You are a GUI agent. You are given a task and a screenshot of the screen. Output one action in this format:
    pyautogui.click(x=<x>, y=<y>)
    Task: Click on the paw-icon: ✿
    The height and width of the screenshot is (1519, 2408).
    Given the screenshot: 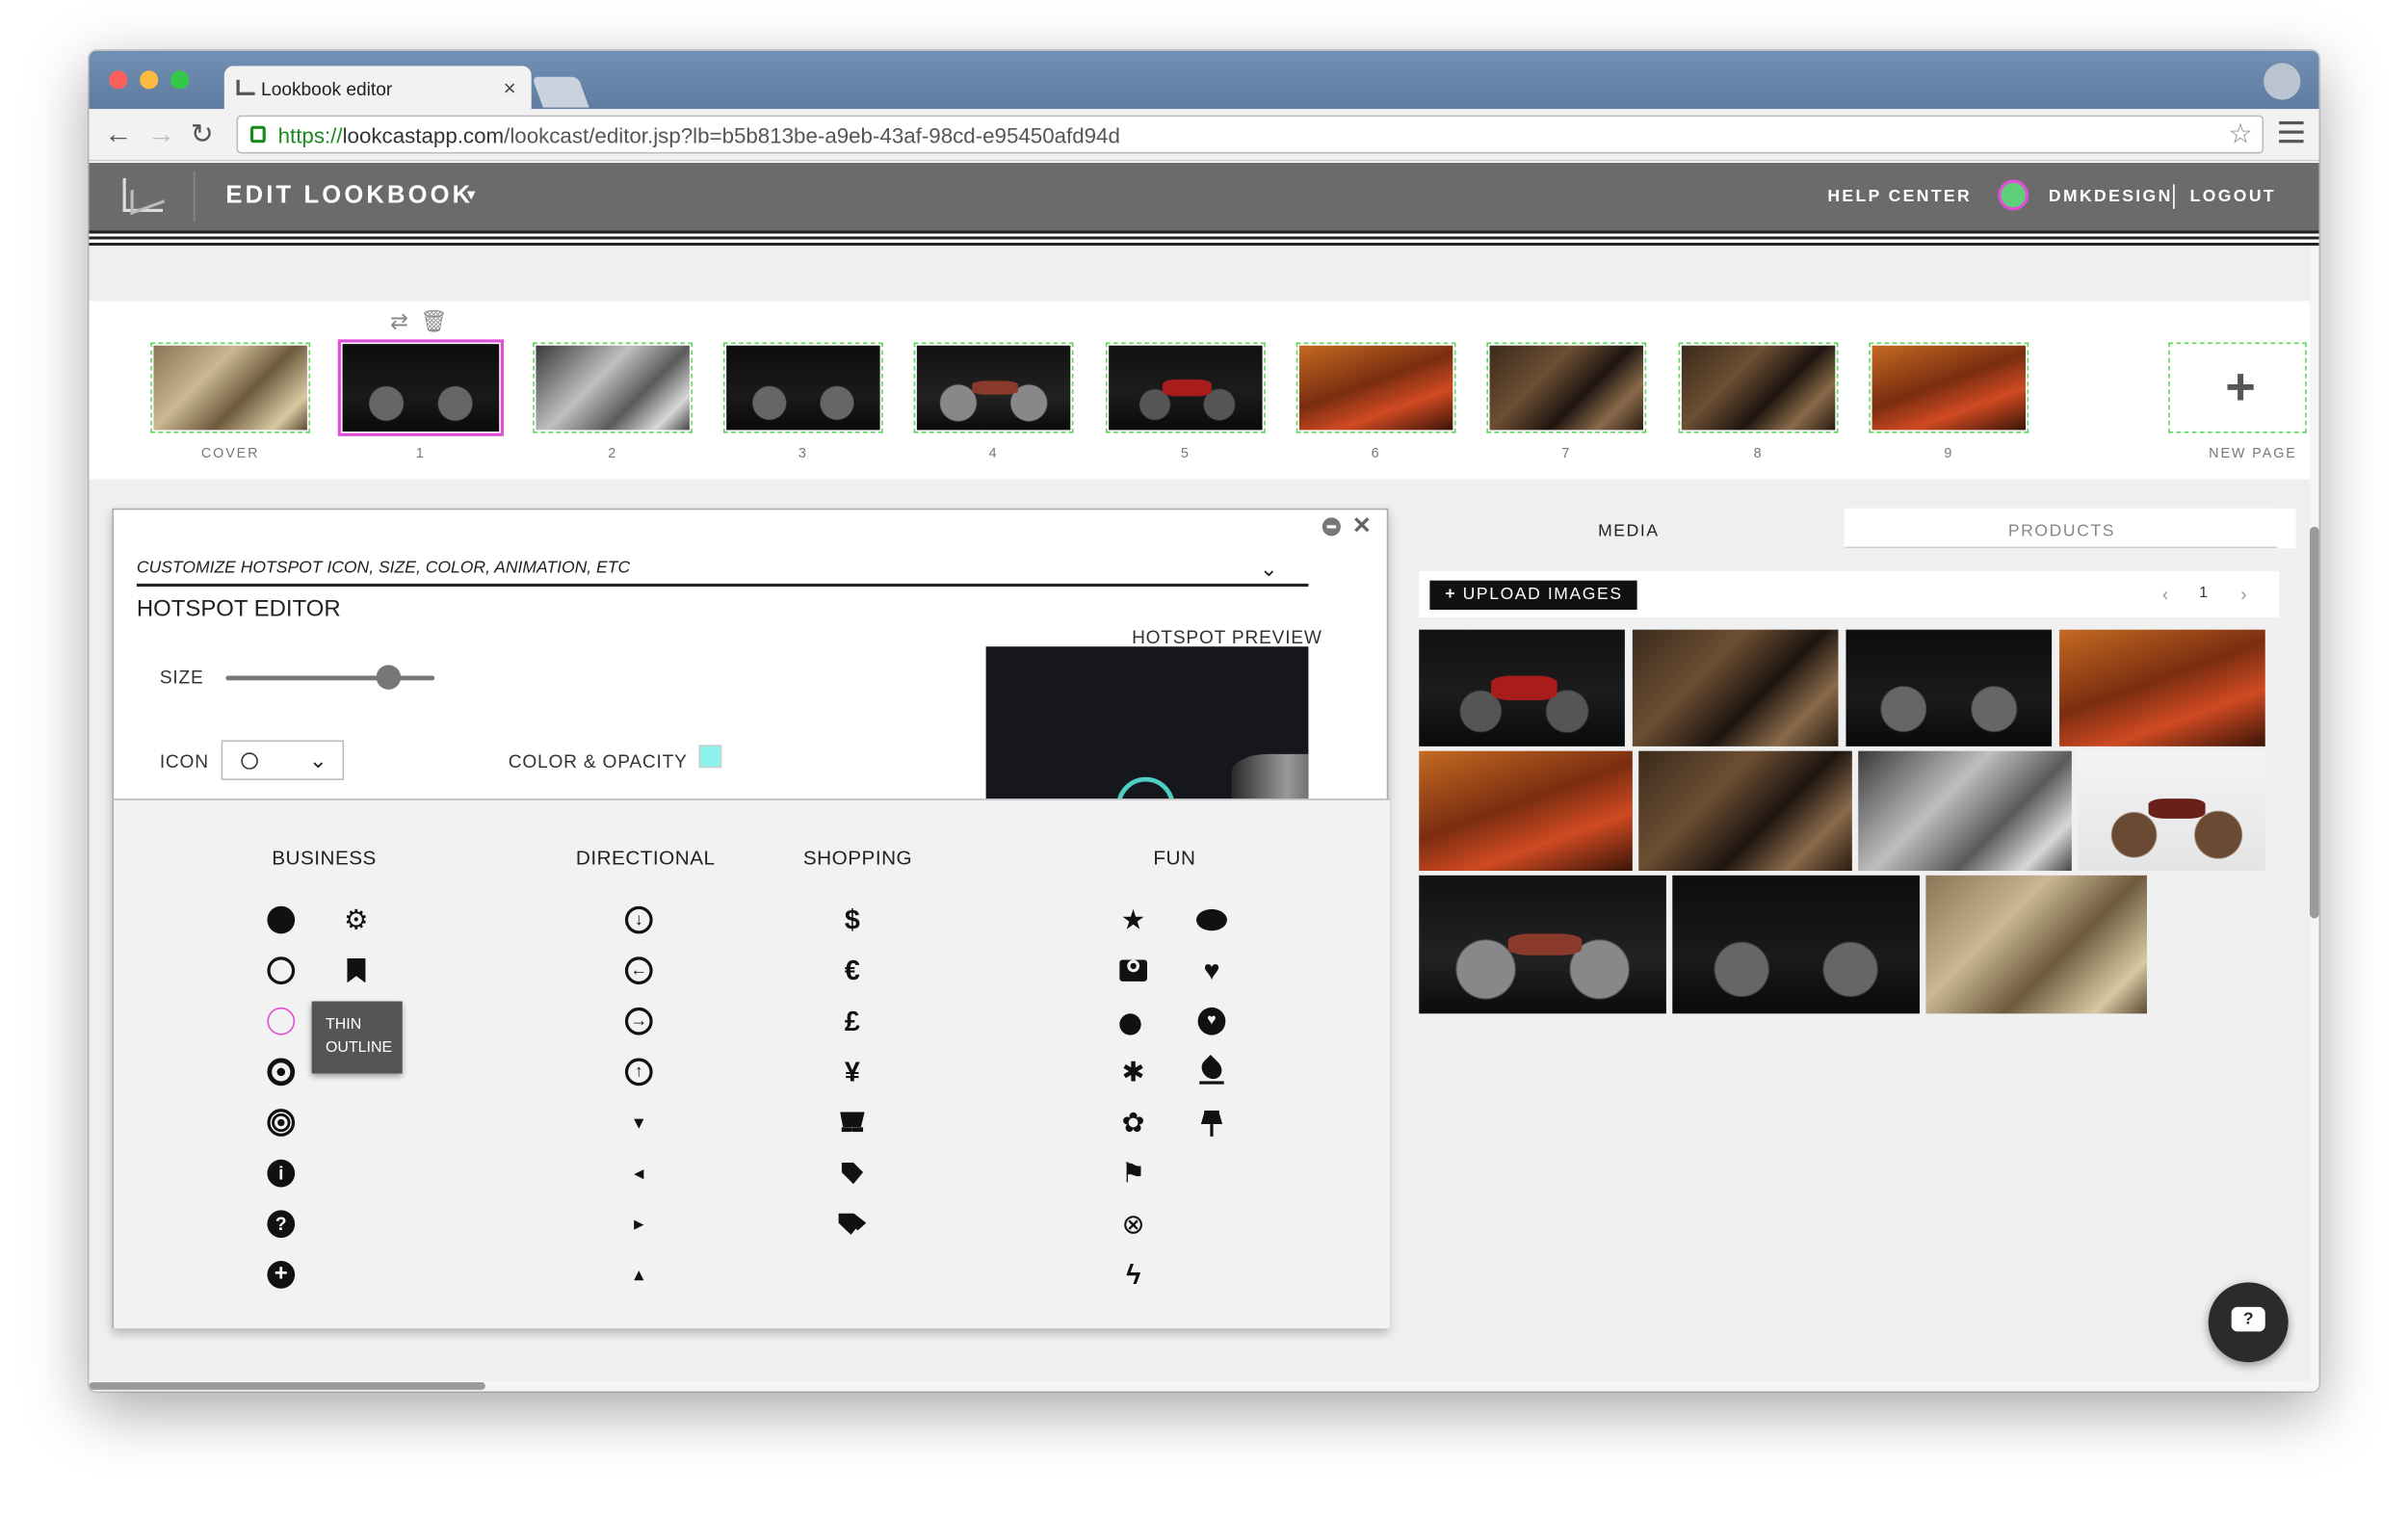 What is the action you would take?
    pyautogui.click(x=1133, y=1123)
    